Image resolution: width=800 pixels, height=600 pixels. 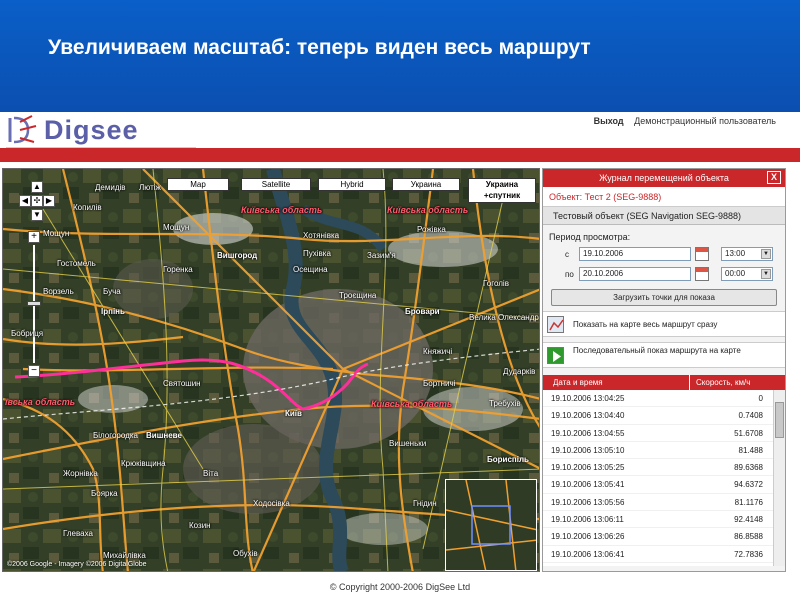 I want to click on map-label-village: Обухів, so click(x=245, y=553).